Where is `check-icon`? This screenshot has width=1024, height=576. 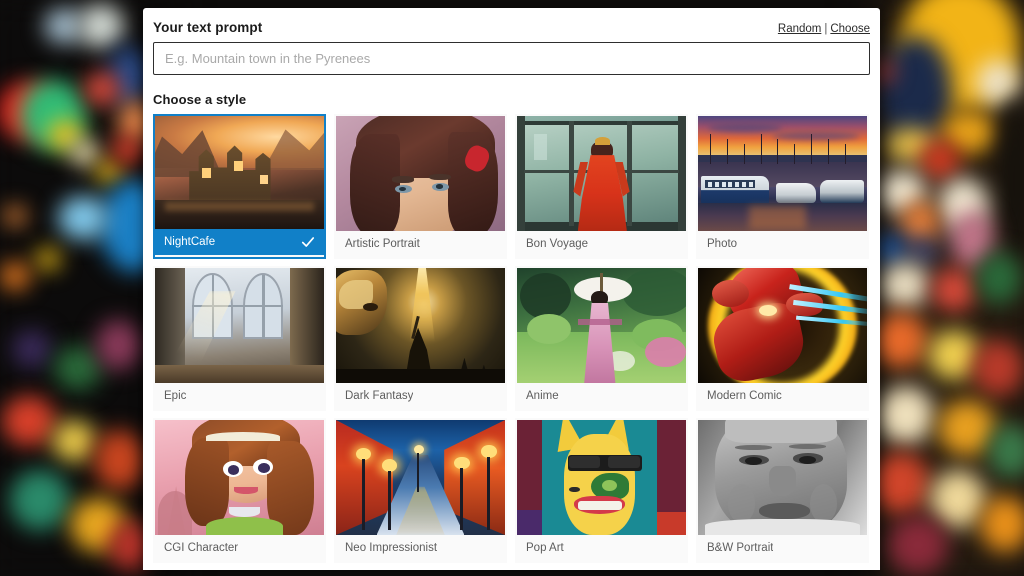 check-icon is located at coordinates (308, 242).